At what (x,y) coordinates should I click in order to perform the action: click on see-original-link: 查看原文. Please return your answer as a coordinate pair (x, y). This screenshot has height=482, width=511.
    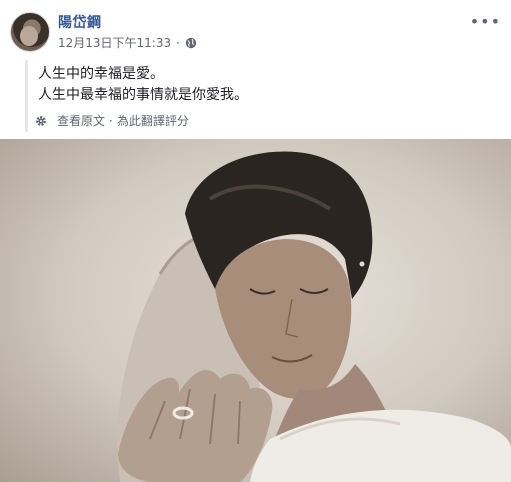
    Looking at the image, I should click on (81, 120).